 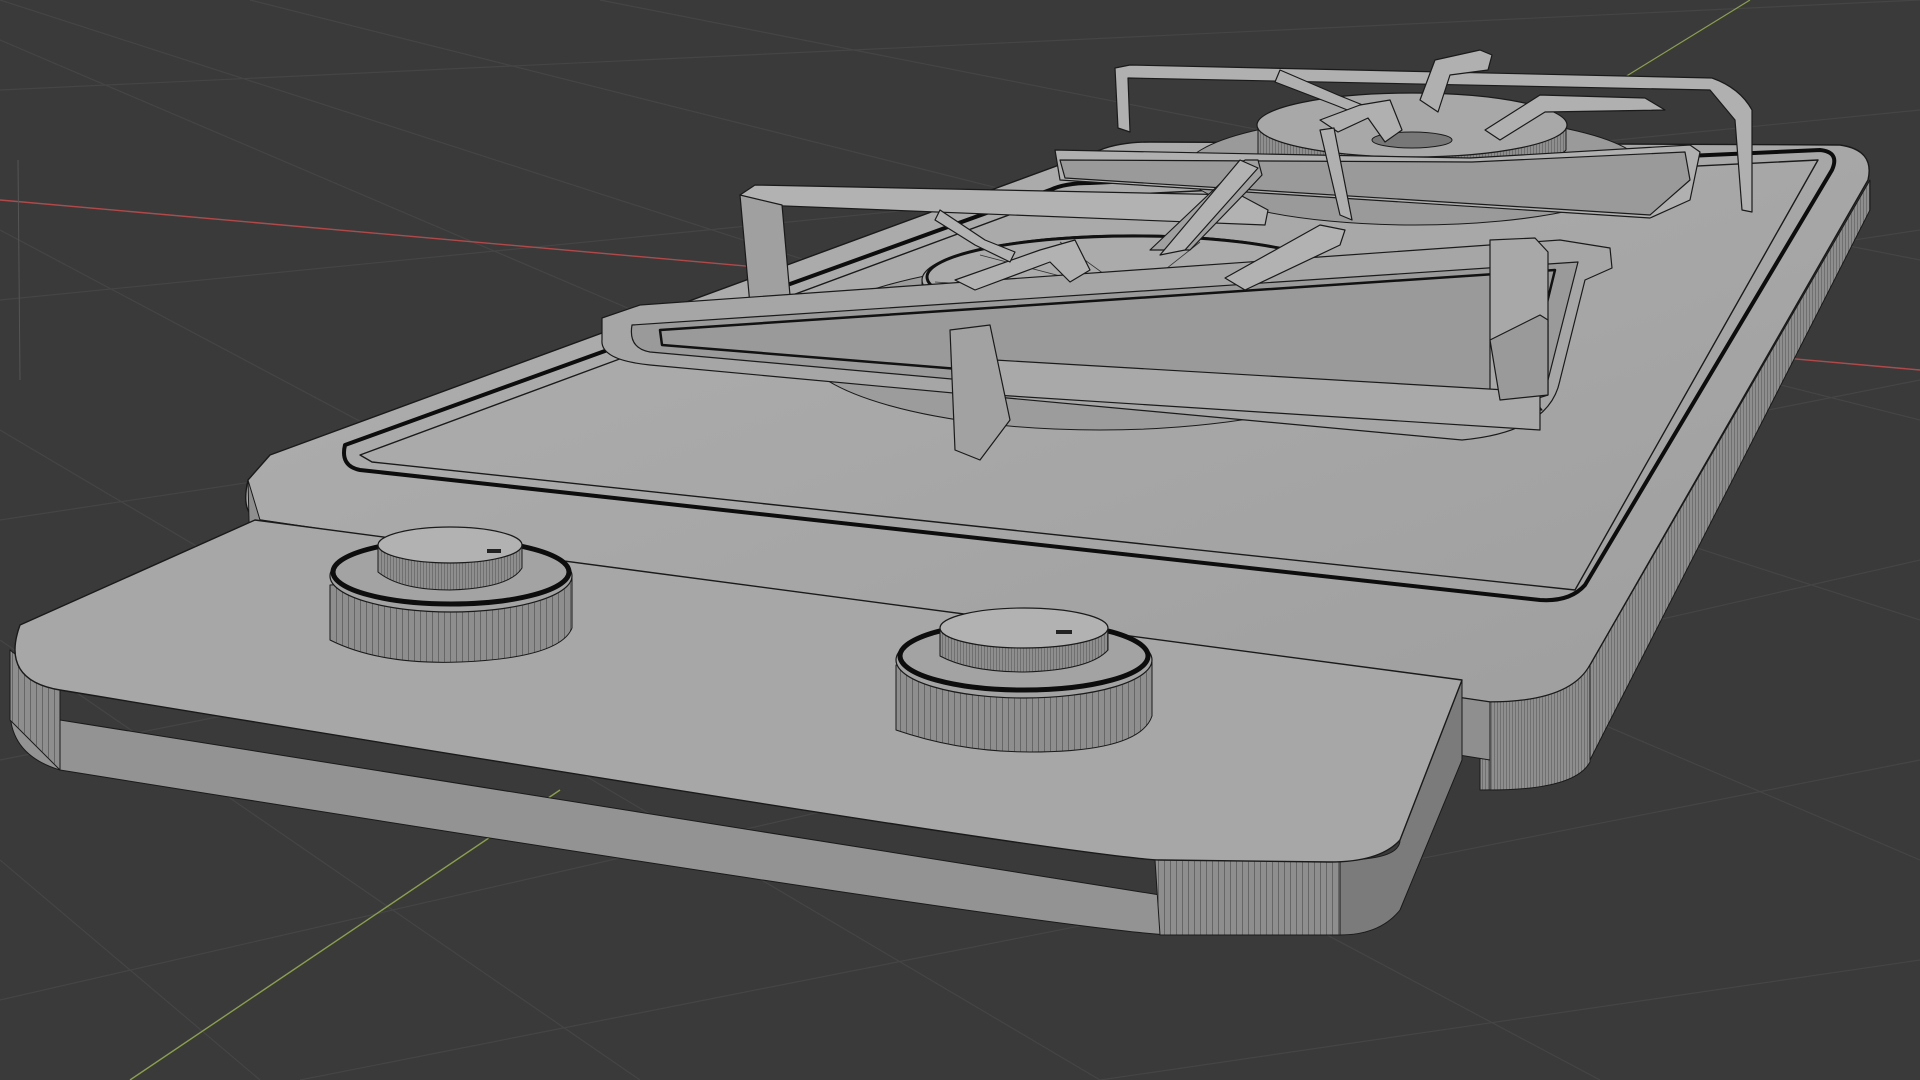 I want to click on z-axis-line, so click(x=19, y=270).